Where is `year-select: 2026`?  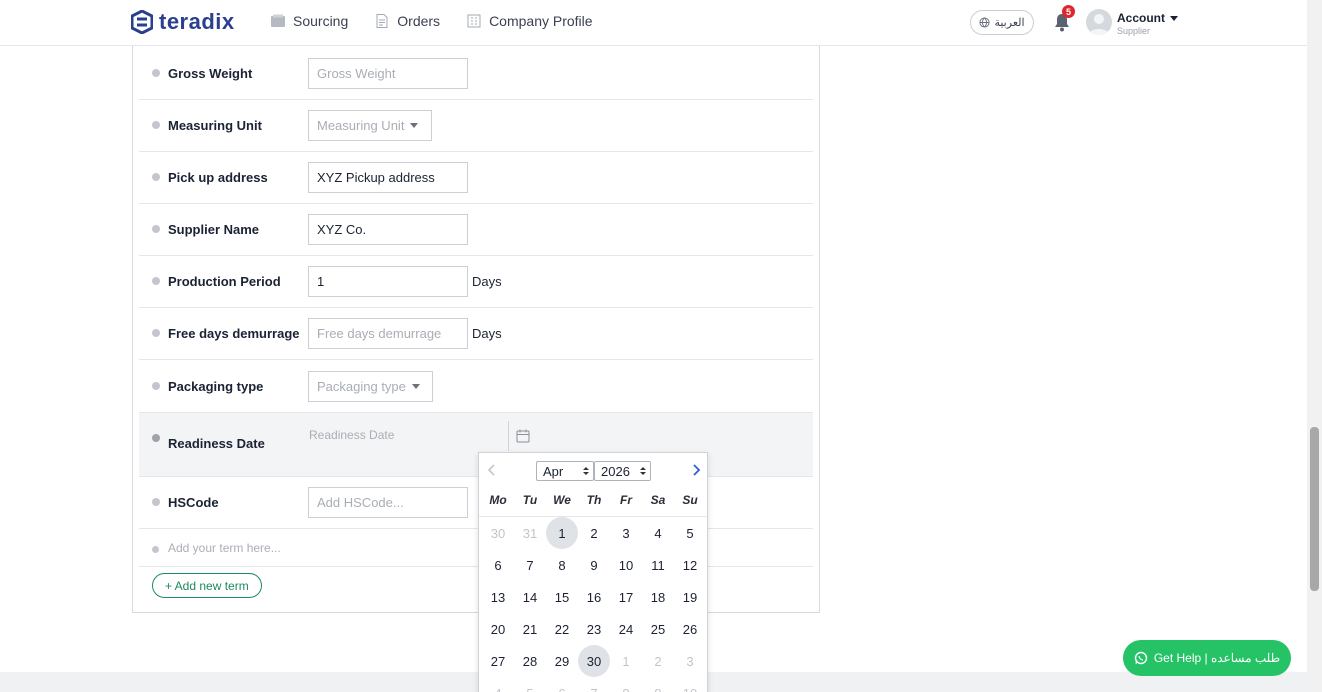 year-select: 2026 is located at coordinates (622, 471).